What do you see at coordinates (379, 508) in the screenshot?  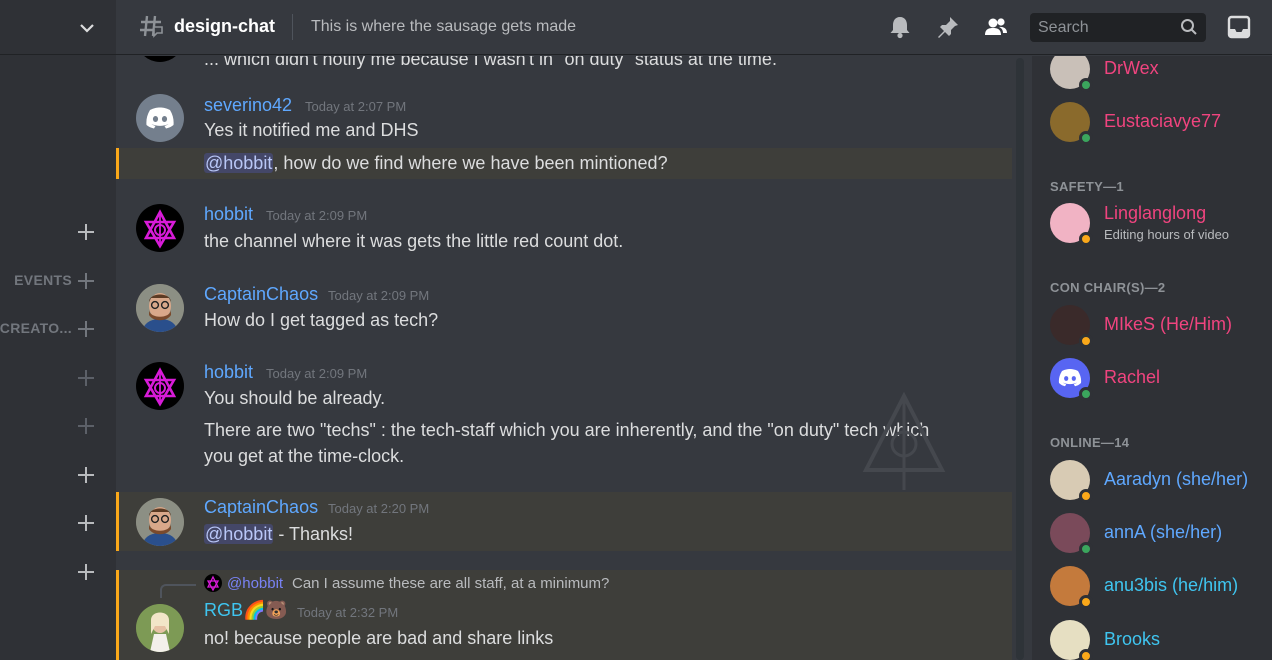 I see `message-timestamp: Today at 2:20 PM` at bounding box center [379, 508].